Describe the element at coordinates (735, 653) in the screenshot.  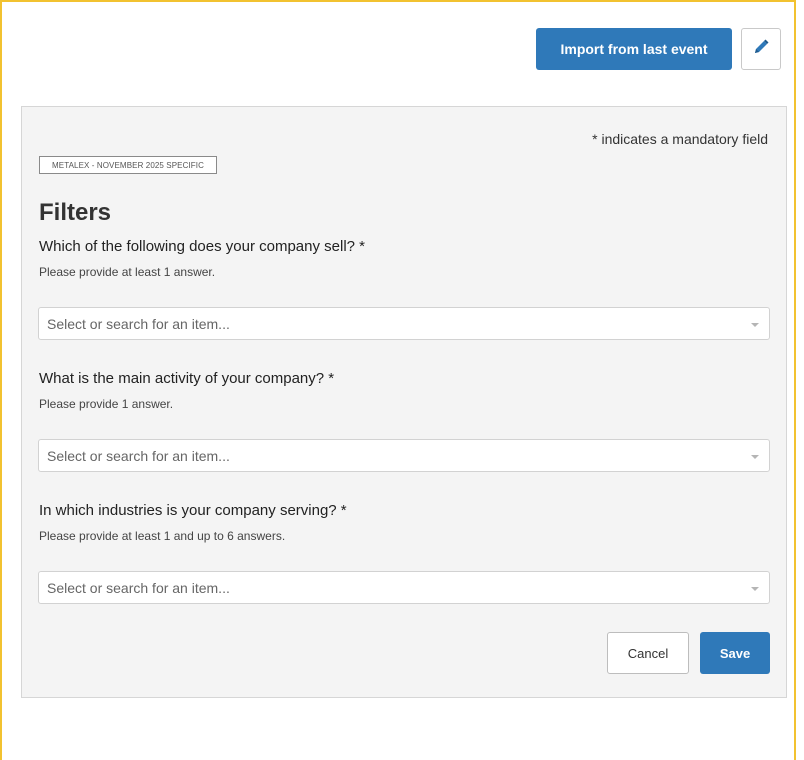
I see `save-button: Save` at that location.